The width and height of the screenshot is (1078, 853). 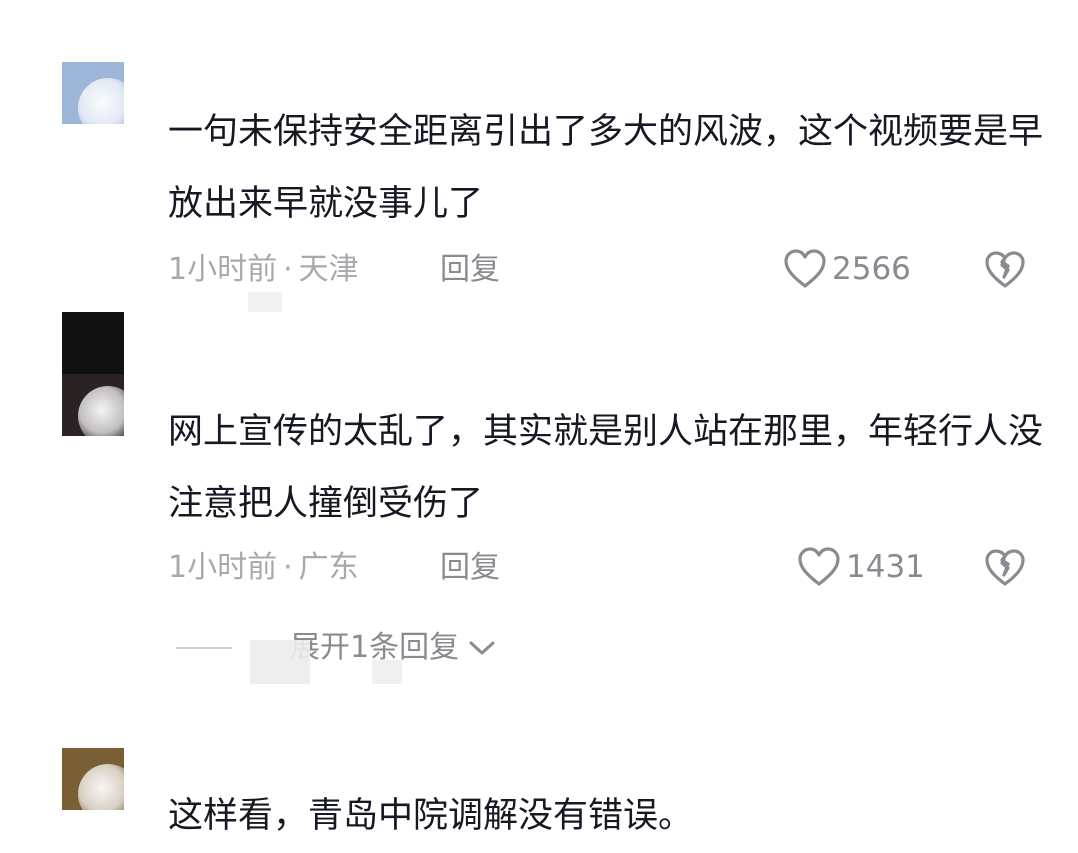 What do you see at coordinates (328, 567) in the screenshot?
I see `comment-location: 广东` at bounding box center [328, 567].